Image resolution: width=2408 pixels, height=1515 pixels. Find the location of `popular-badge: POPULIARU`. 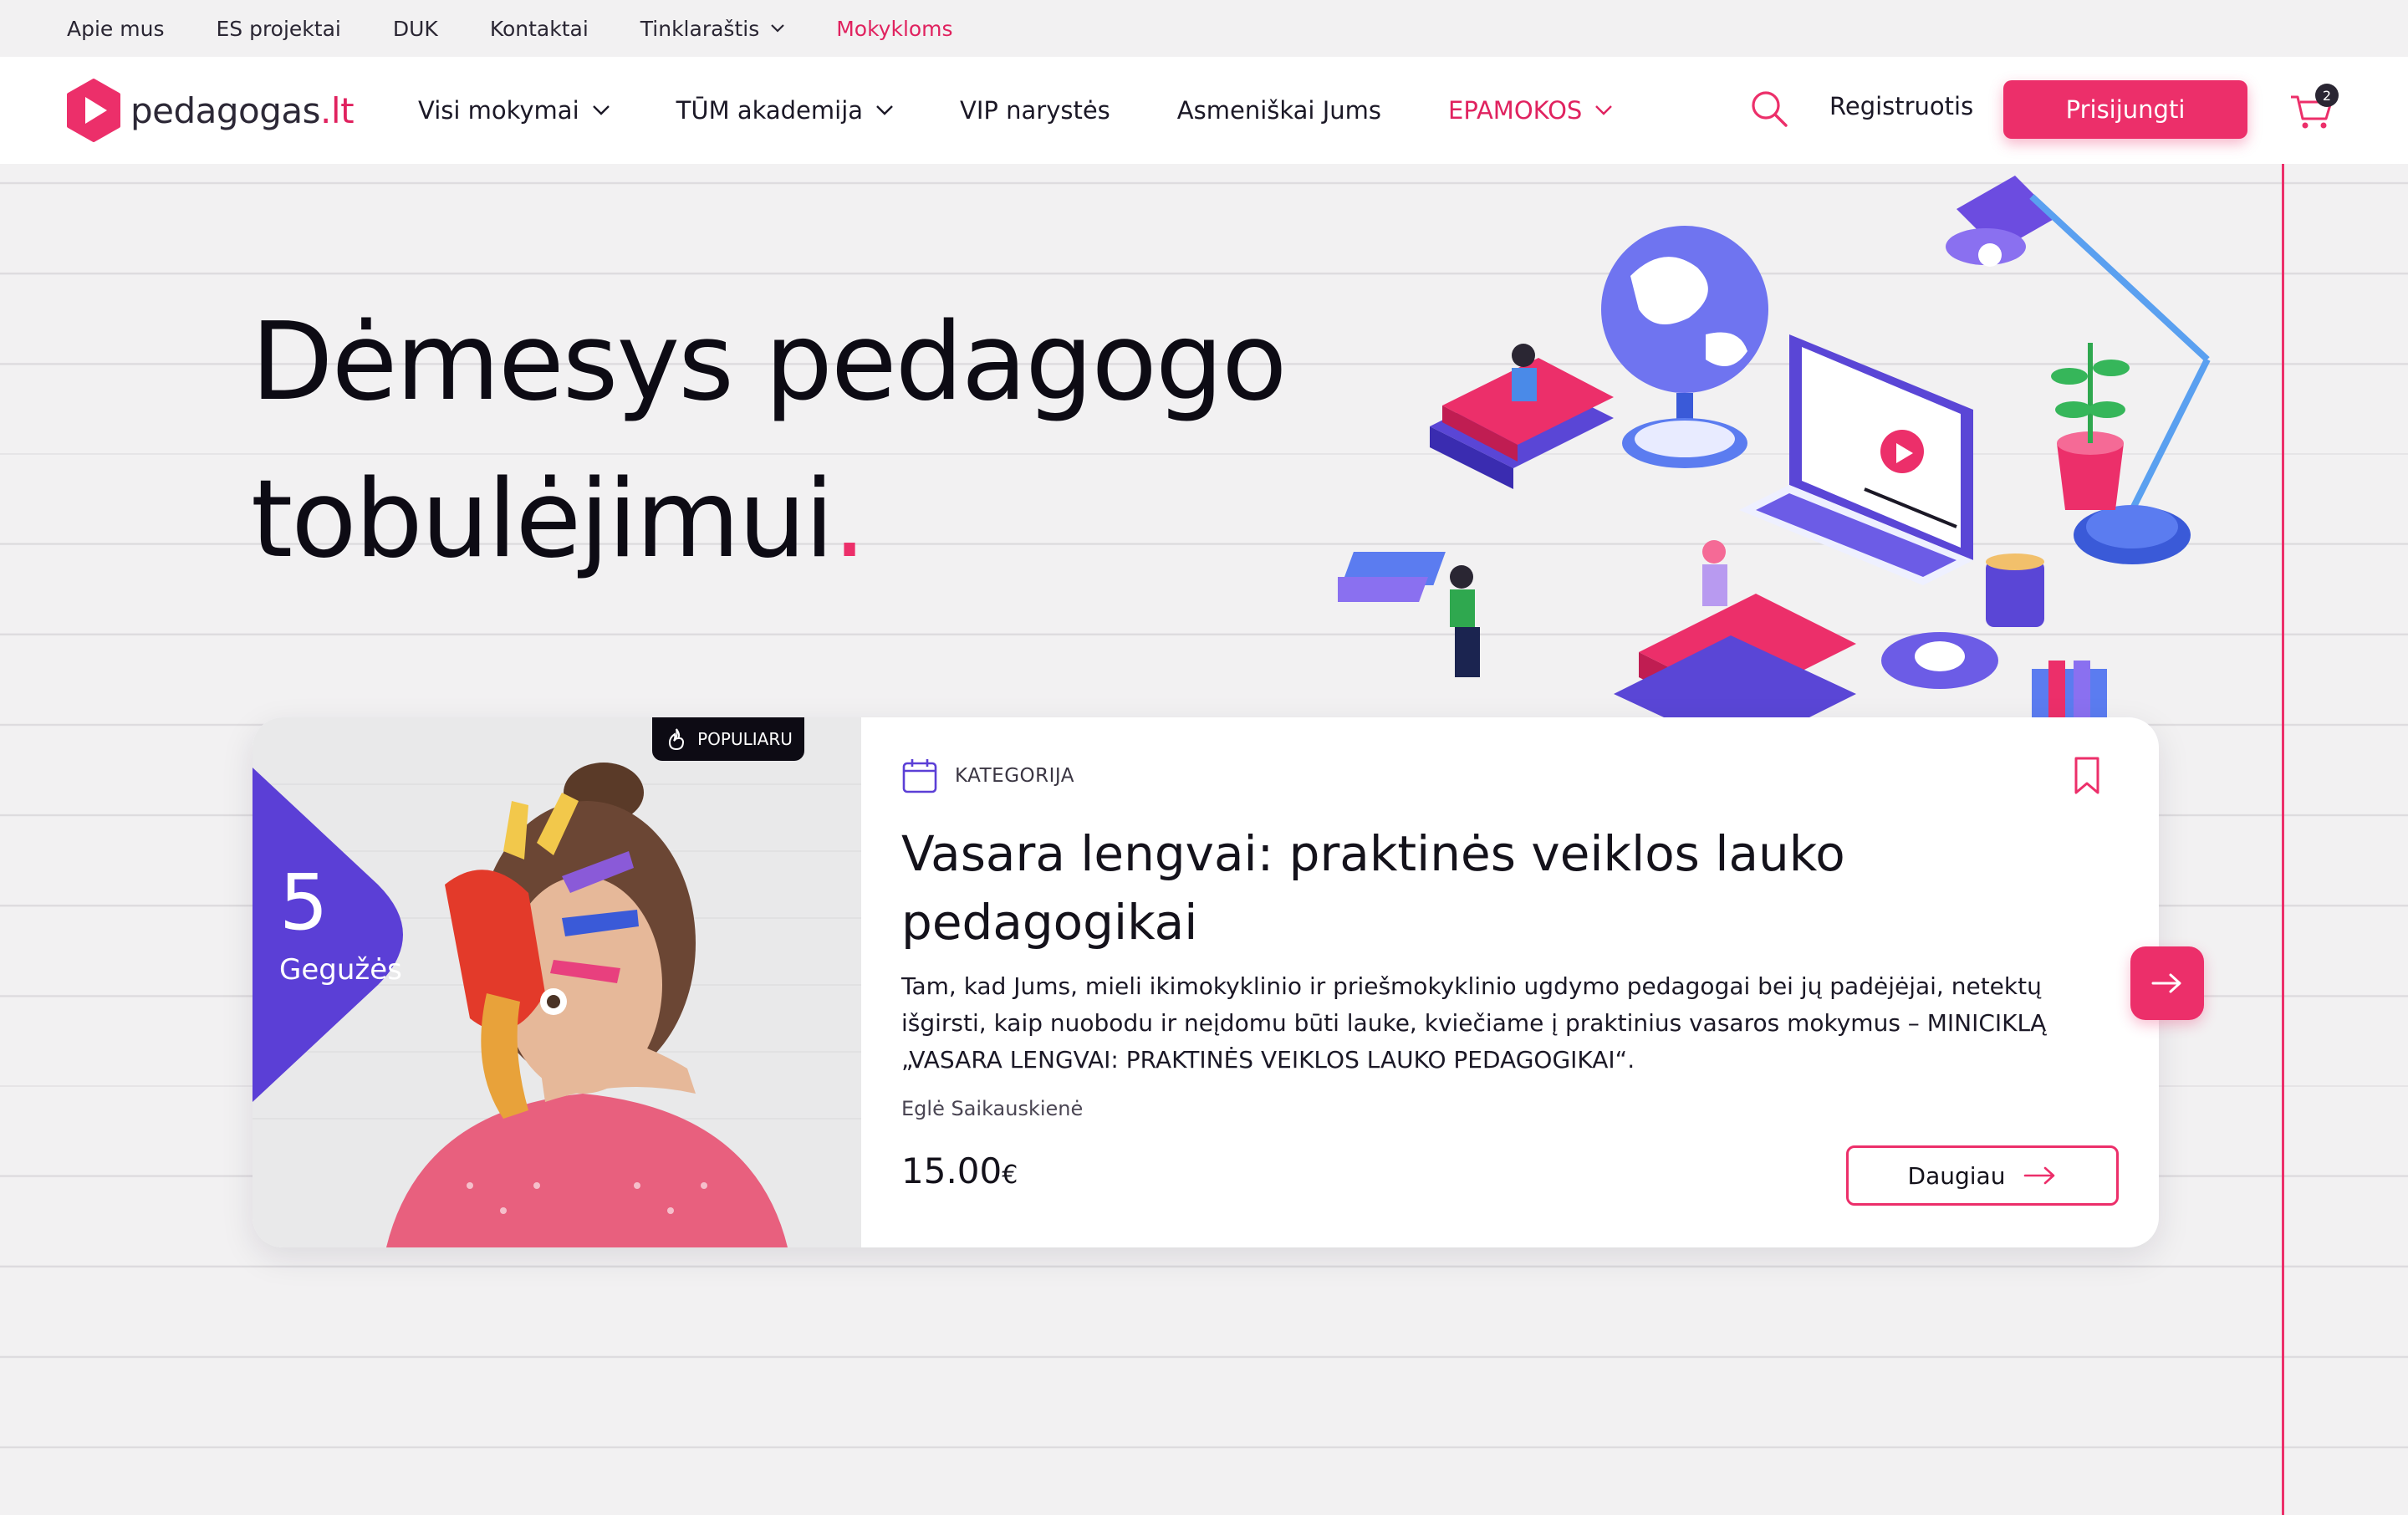

popular-badge: POPULIARU is located at coordinates (728, 739).